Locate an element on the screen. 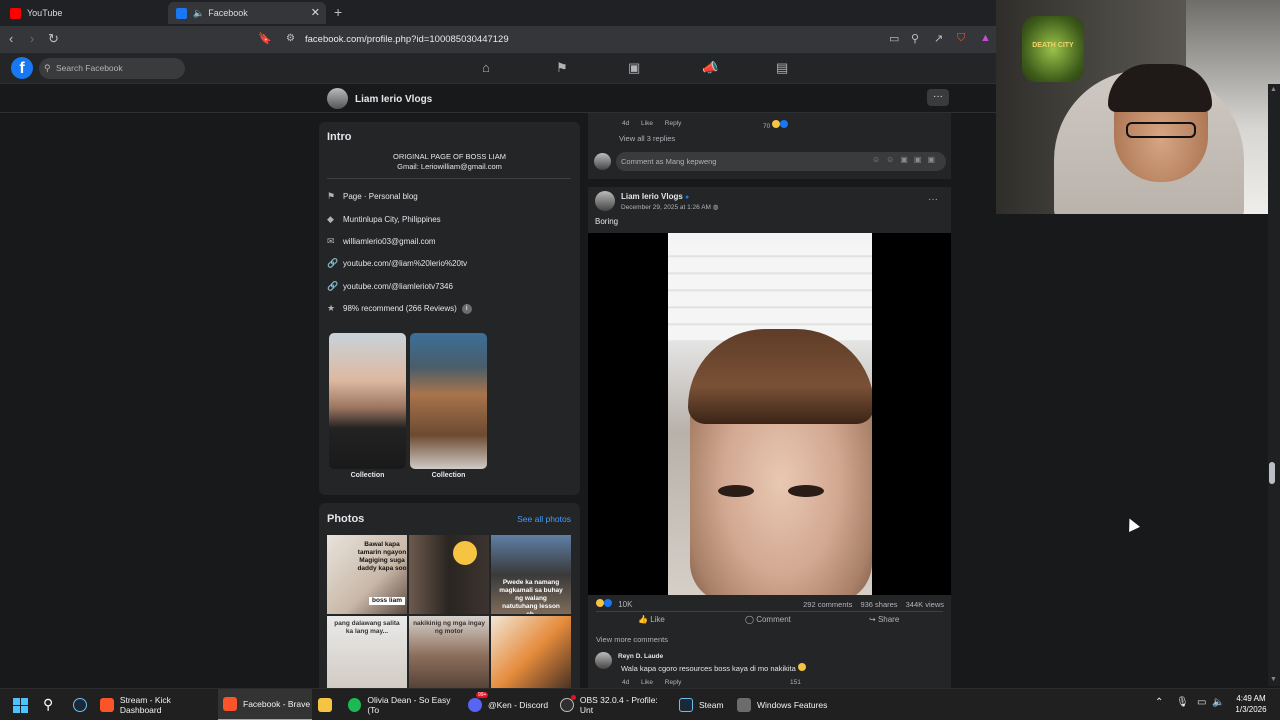 The width and height of the screenshot is (1280, 720). taskbar-item-steam: Steam is located at coordinates (704, 704).